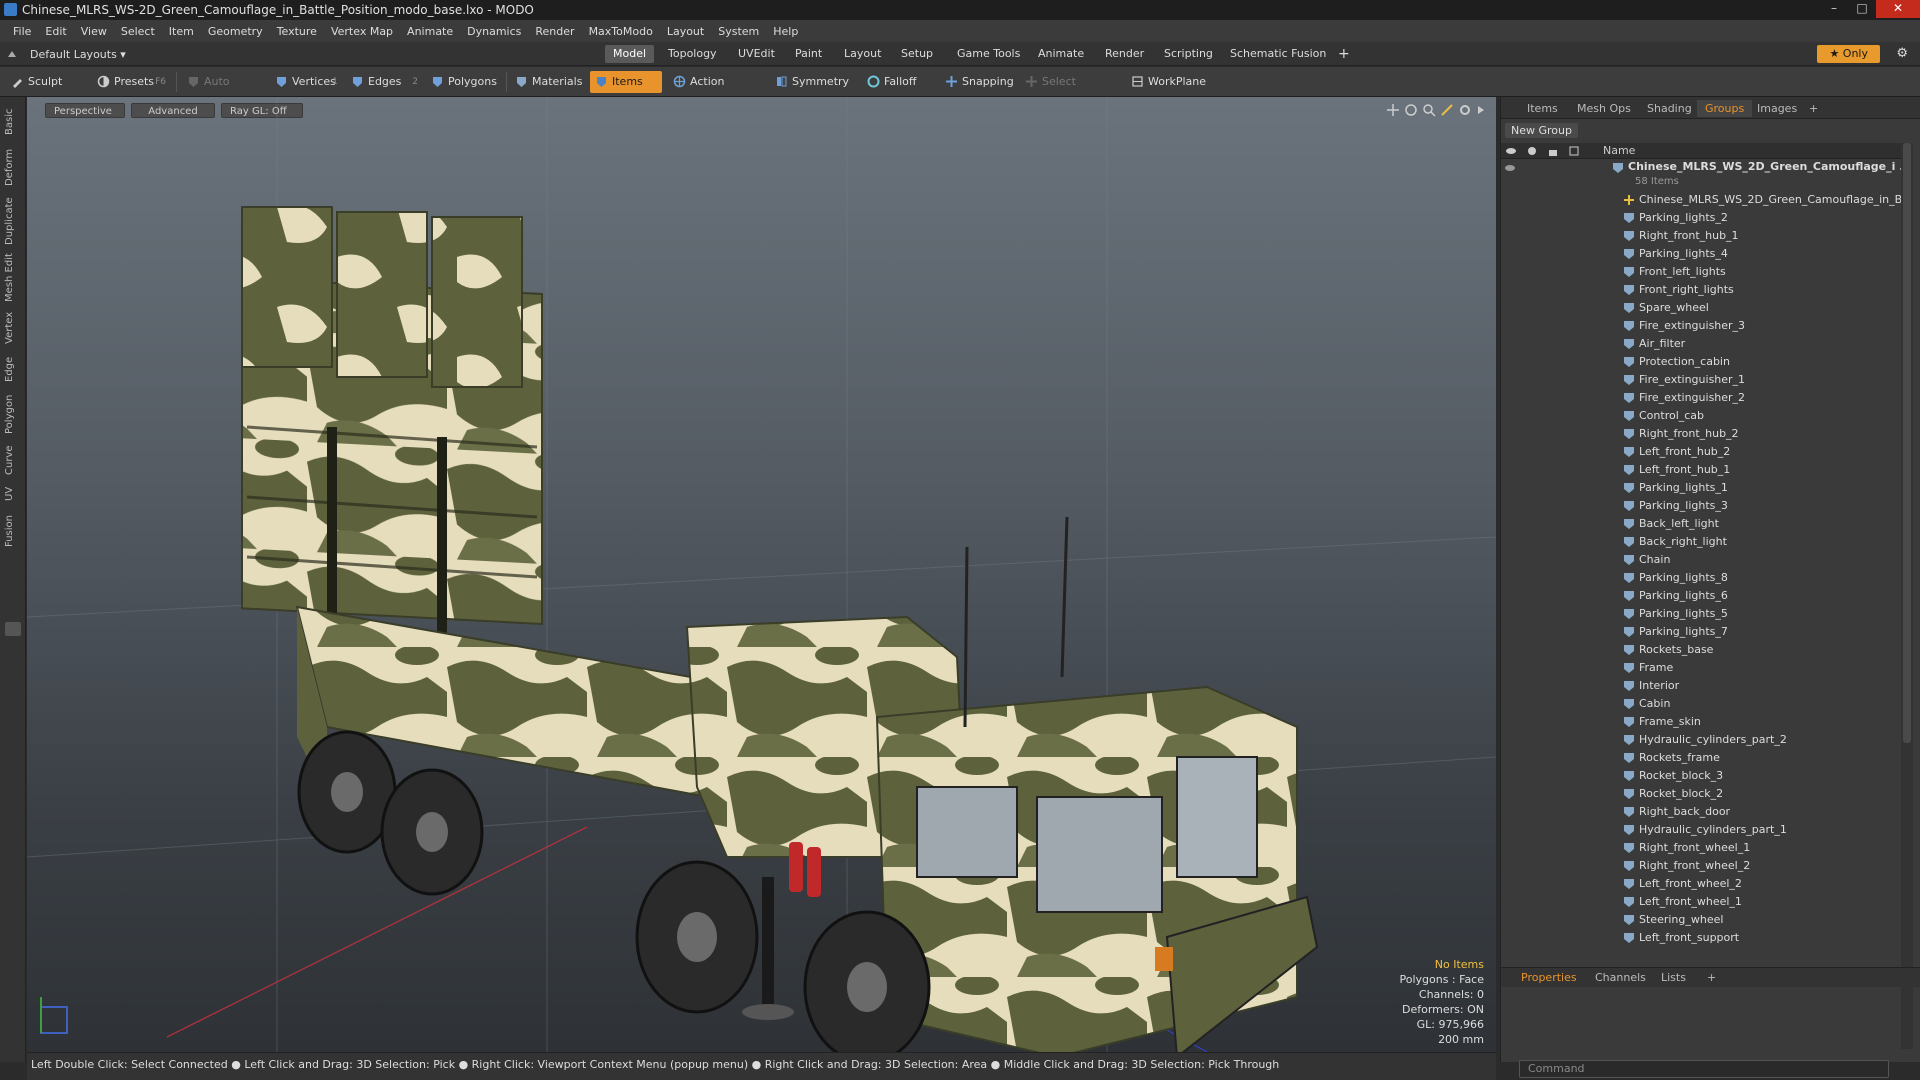 The image size is (1920, 1080). Describe the element at coordinates (13, 494) in the screenshot. I see `vtab-uv: UV` at that location.